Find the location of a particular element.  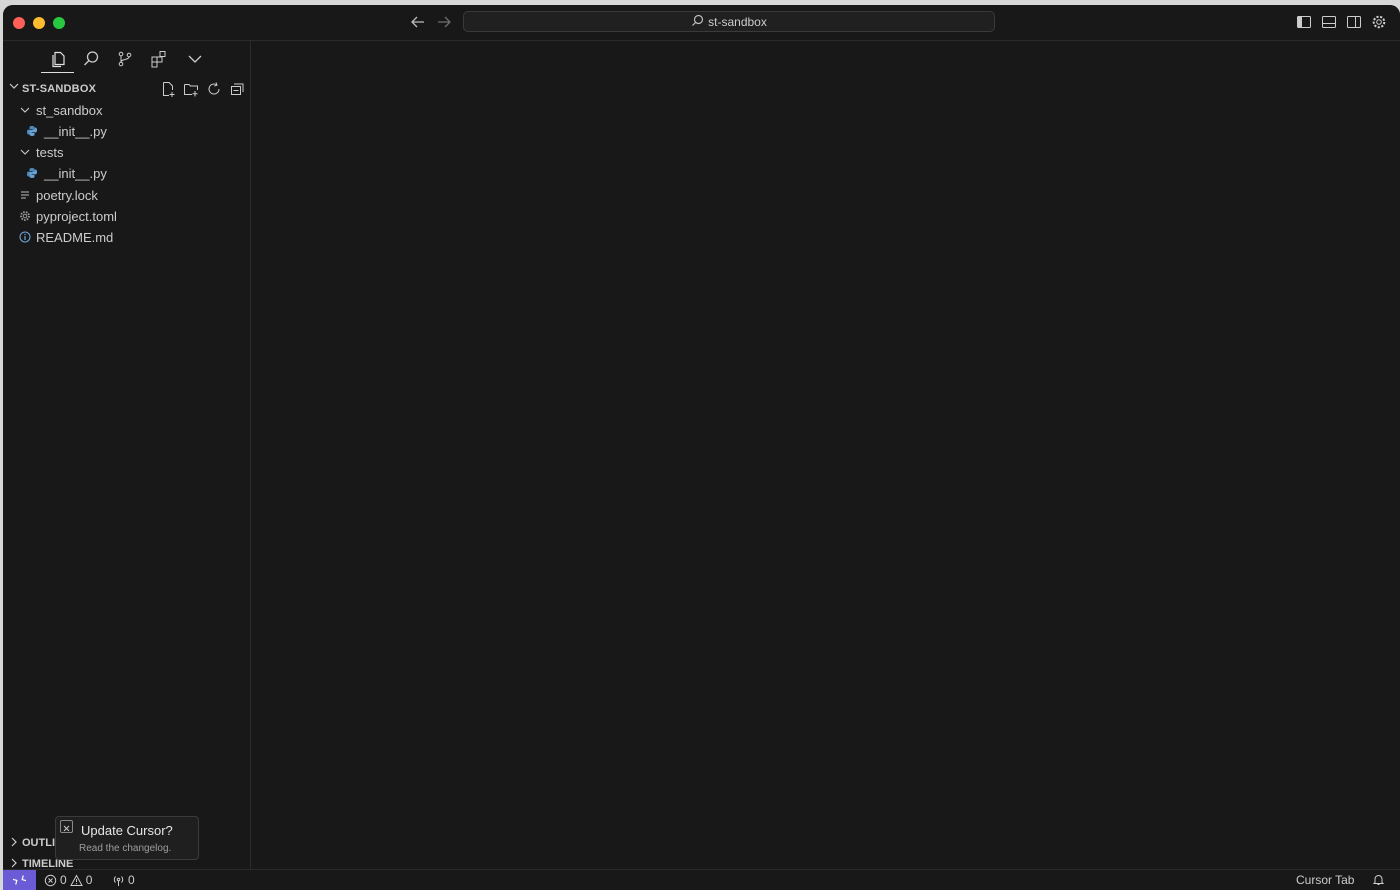

settings-file-icon is located at coordinates (25, 216).